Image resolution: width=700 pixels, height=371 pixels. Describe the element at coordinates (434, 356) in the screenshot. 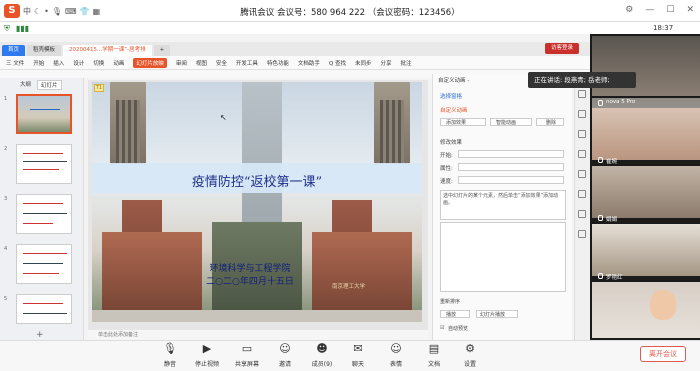

I see `document-button: ▤ 文档` at that location.